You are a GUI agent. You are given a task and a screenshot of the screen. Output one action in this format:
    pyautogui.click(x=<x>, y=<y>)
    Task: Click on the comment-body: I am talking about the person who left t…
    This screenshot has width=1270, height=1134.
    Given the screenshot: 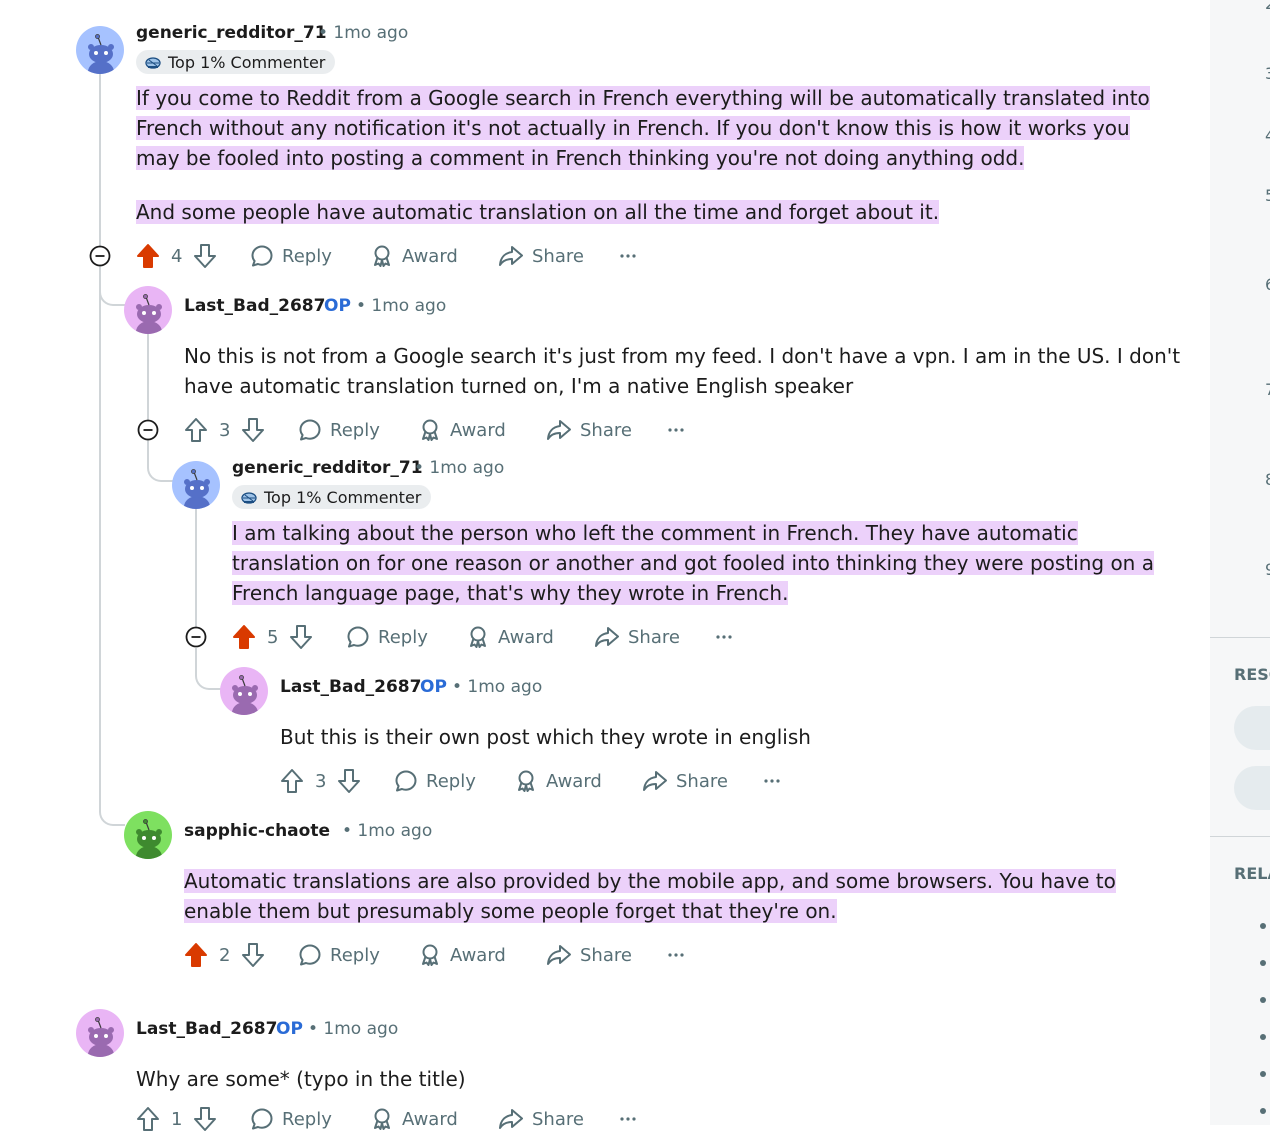 What is the action you would take?
    pyautogui.click(x=697, y=563)
    